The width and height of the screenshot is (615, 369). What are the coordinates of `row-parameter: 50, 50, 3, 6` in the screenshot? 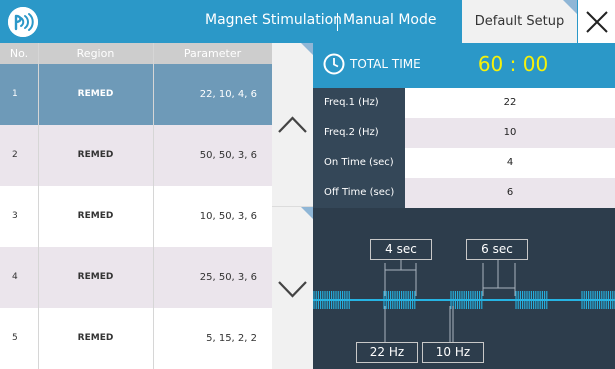 It's located at (228, 155).